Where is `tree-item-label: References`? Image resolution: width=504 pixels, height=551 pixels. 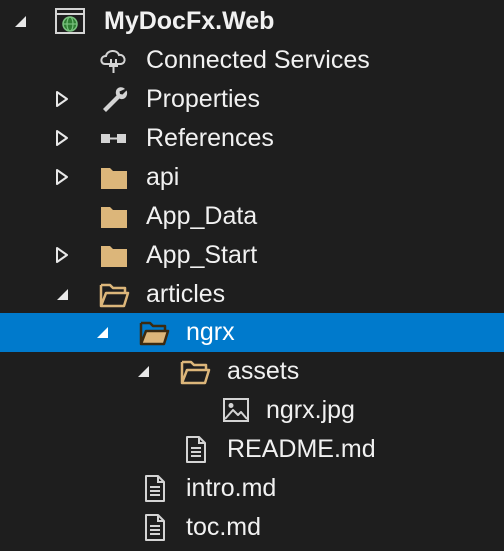 tree-item-label: References is located at coordinates (210, 138).